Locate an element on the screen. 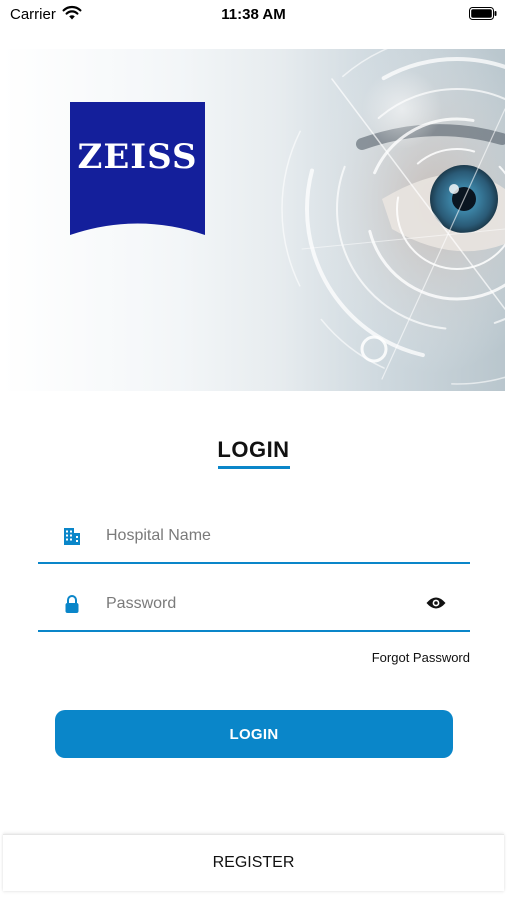 The width and height of the screenshot is (507, 900). hospital-name-field is located at coordinates (254, 539).